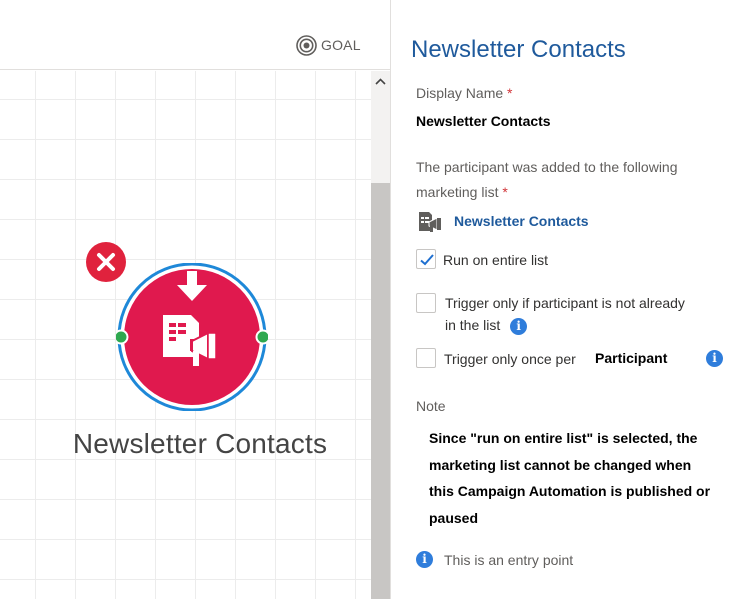 The height and width of the screenshot is (599, 734). What do you see at coordinates (426, 358) in the screenshot?
I see `trigger-once-checkbox` at bounding box center [426, 358].